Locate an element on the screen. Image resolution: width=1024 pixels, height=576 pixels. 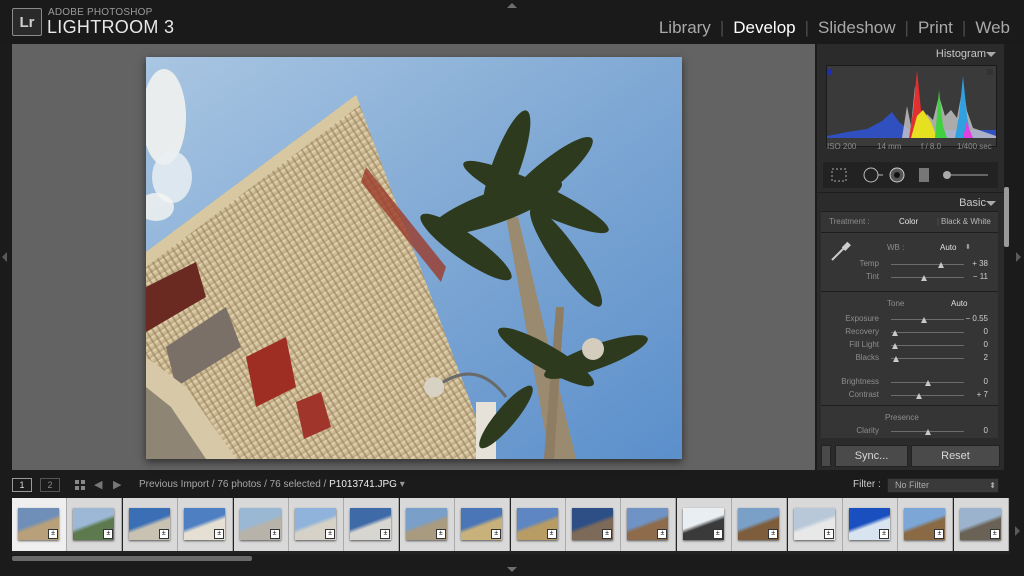
grid-view-icon is located at coordinates (80, 485).